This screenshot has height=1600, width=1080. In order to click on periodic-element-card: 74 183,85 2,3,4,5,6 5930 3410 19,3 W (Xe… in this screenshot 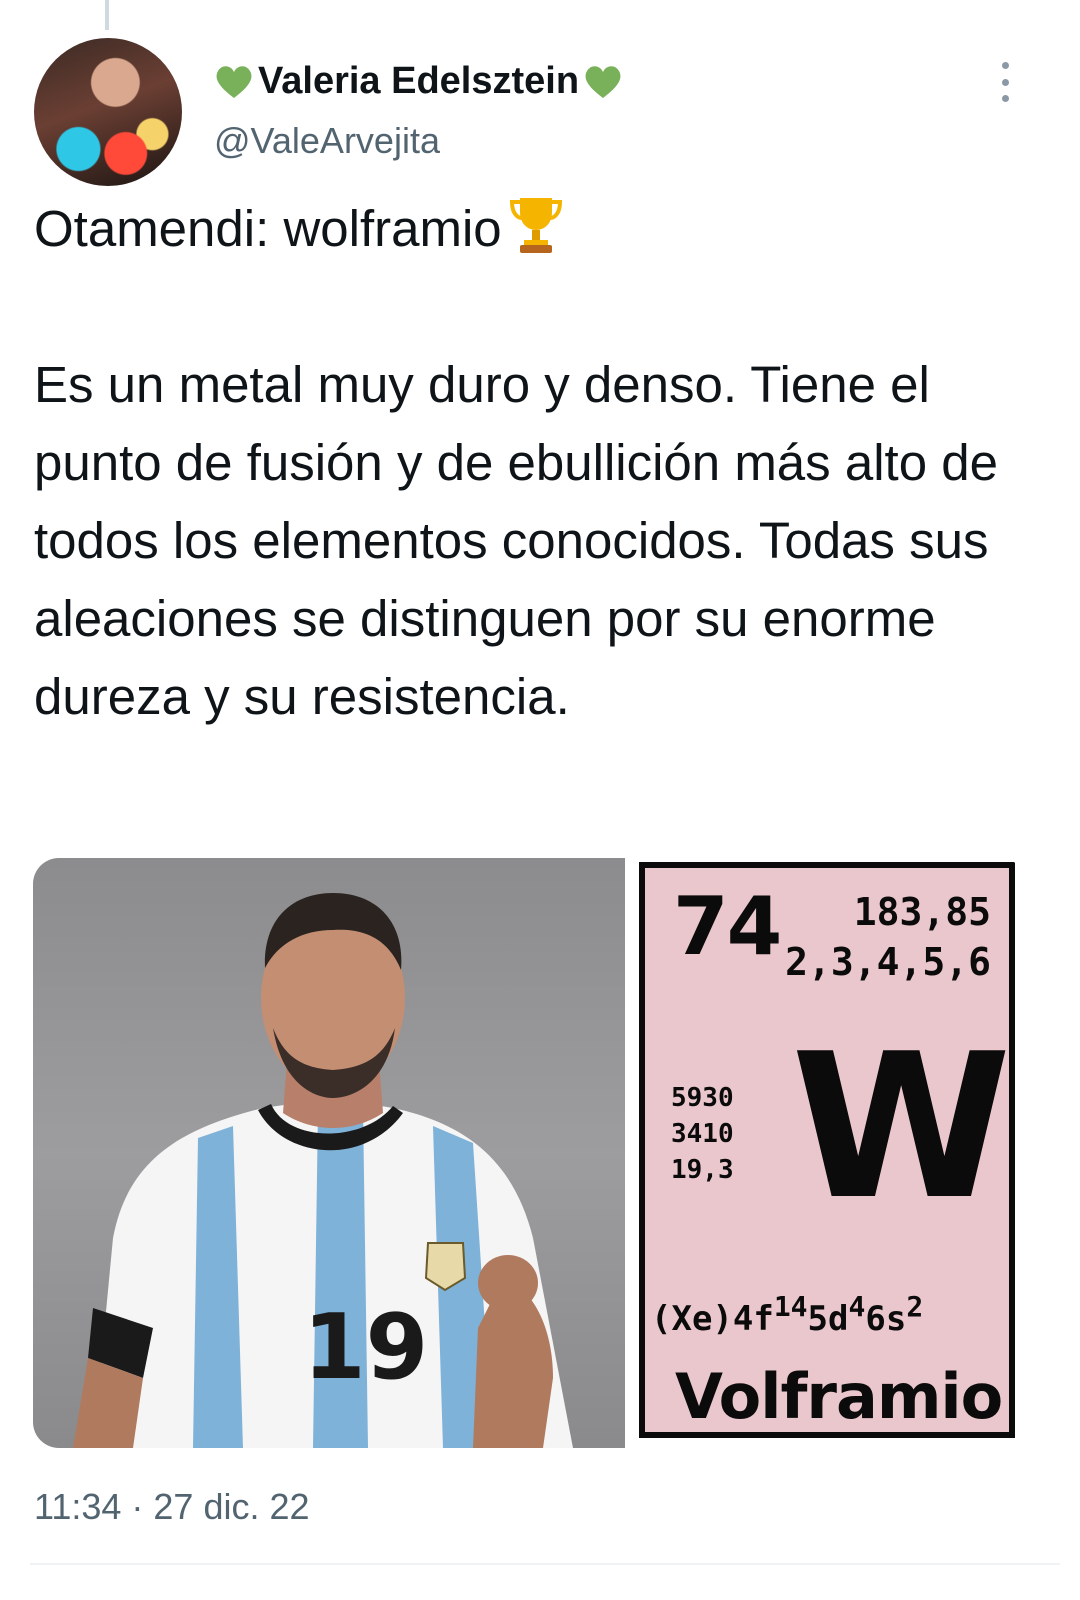, I will do `click(830, 1153)`.